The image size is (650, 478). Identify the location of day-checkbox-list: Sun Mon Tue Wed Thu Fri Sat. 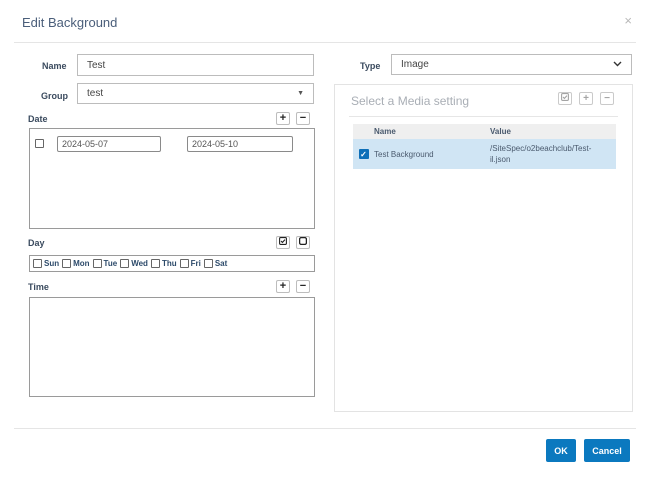
(172, 263).